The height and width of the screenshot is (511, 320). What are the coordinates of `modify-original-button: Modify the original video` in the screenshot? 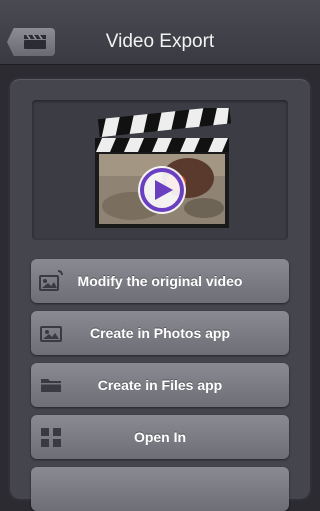 It's located at (160, 281).